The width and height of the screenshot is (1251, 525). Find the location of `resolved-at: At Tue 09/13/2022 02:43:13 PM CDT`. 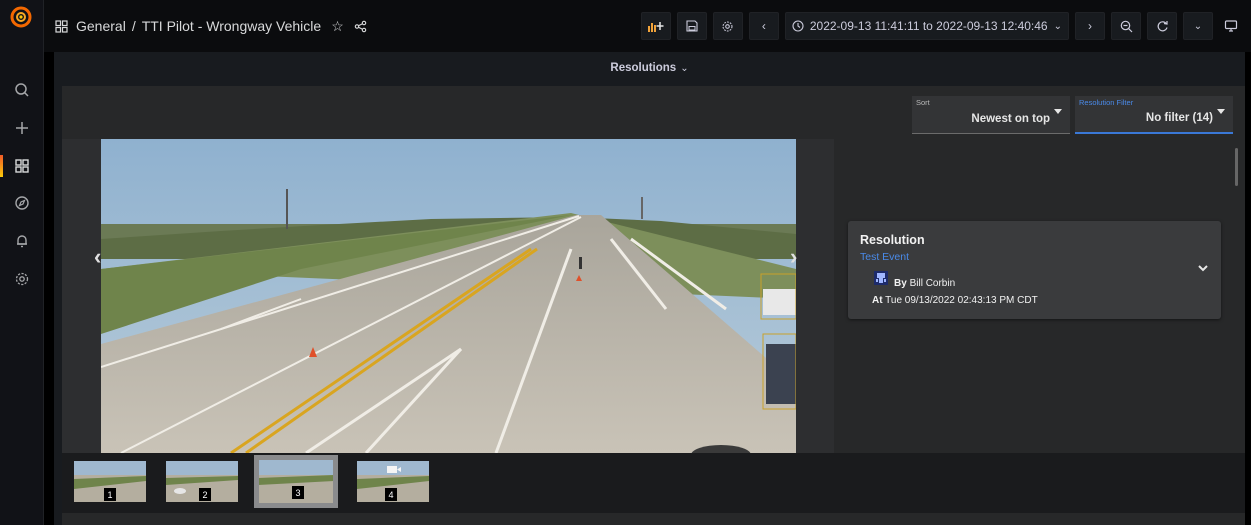

resolved-at: At Tue 09/13/2022 02:43:13 PM CDT is located at coordinates (955, 300).